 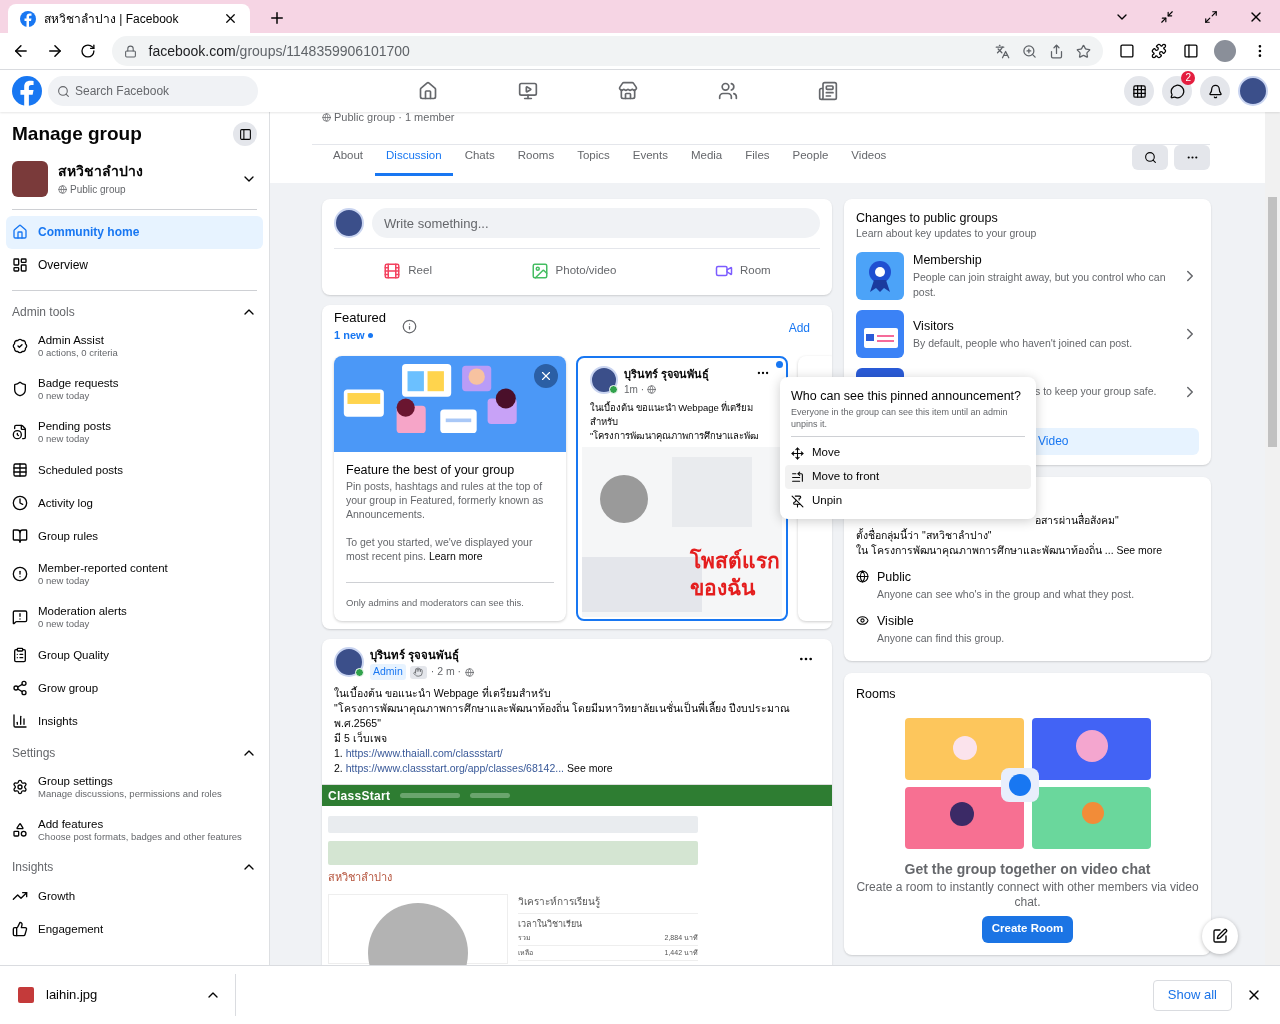 I want to click on card-title: Rooms, so click(x=876, y=694).